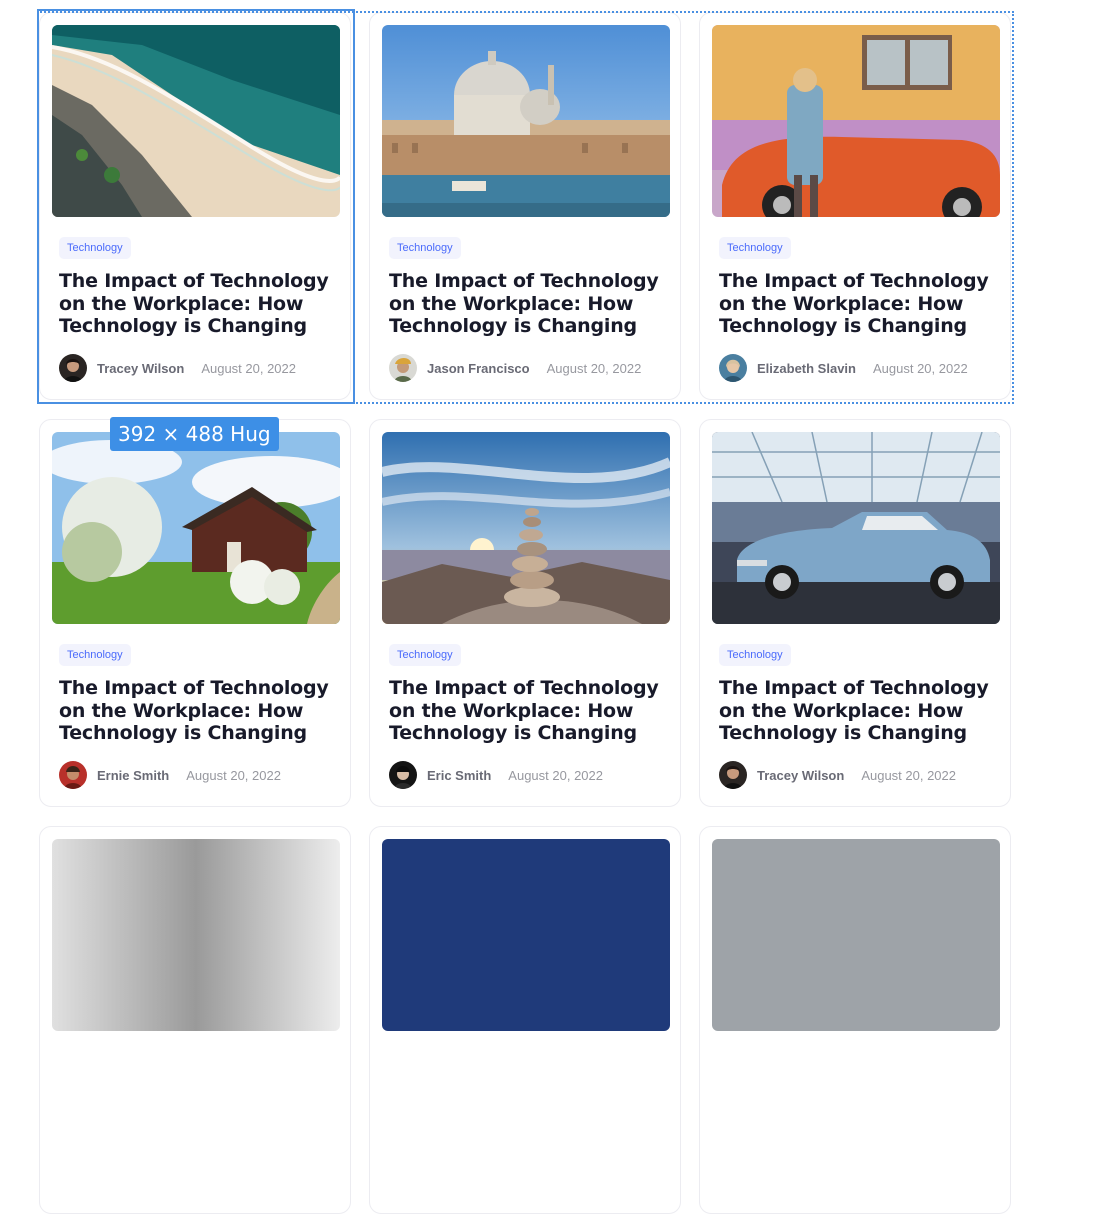 The image size is (1116, 1214). Describe the element at coordinates (496, 775) in the screenshot. I see `post-meta: Eric Smith August 20, 2022` at that location.